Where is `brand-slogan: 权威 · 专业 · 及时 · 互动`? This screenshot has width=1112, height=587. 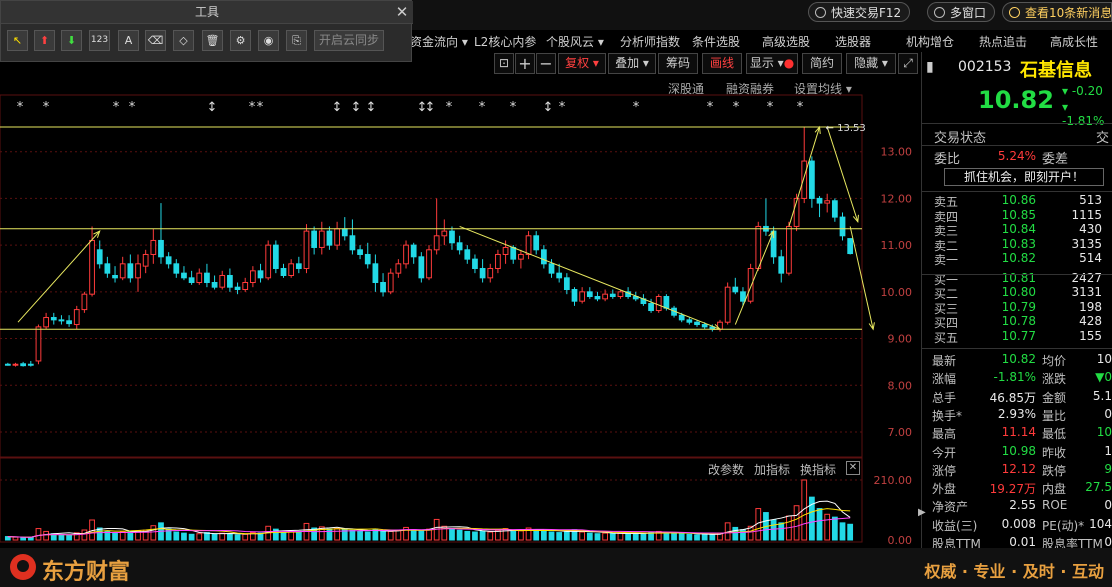 brand-slogan: 权威 · 专业 · 及时 · 互动 is located at coordinates (1014, 571).